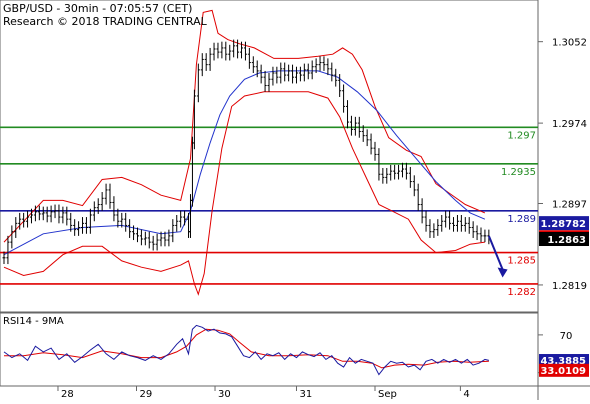  Describe the element at coordinates (566, 336) in the screenshot. I see `rsi-tick-label: 70` at that location.